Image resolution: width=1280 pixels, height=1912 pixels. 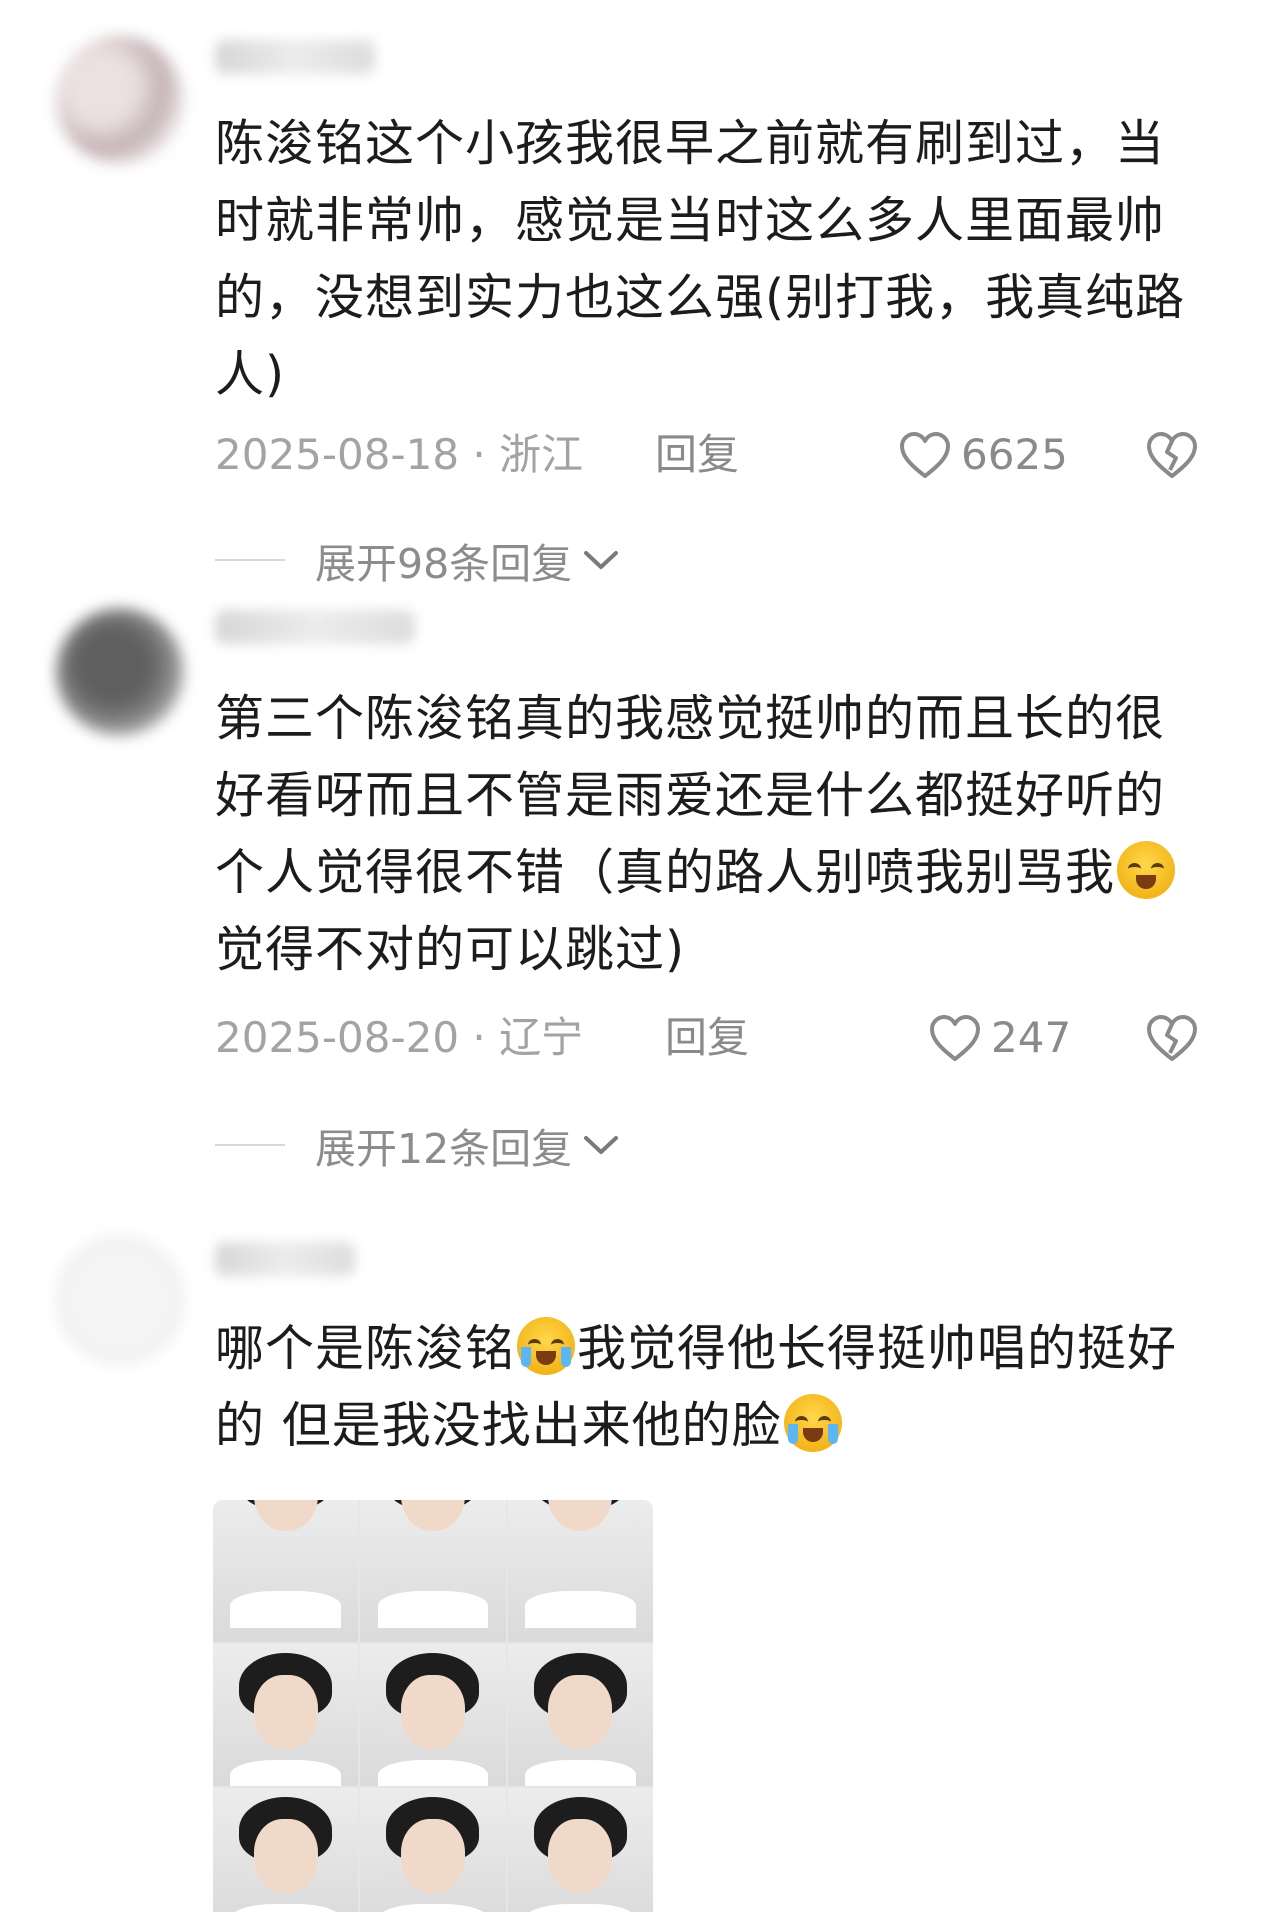 I want to click on expand-replies-button: 展开98条回复, so click(x=417, y=561).